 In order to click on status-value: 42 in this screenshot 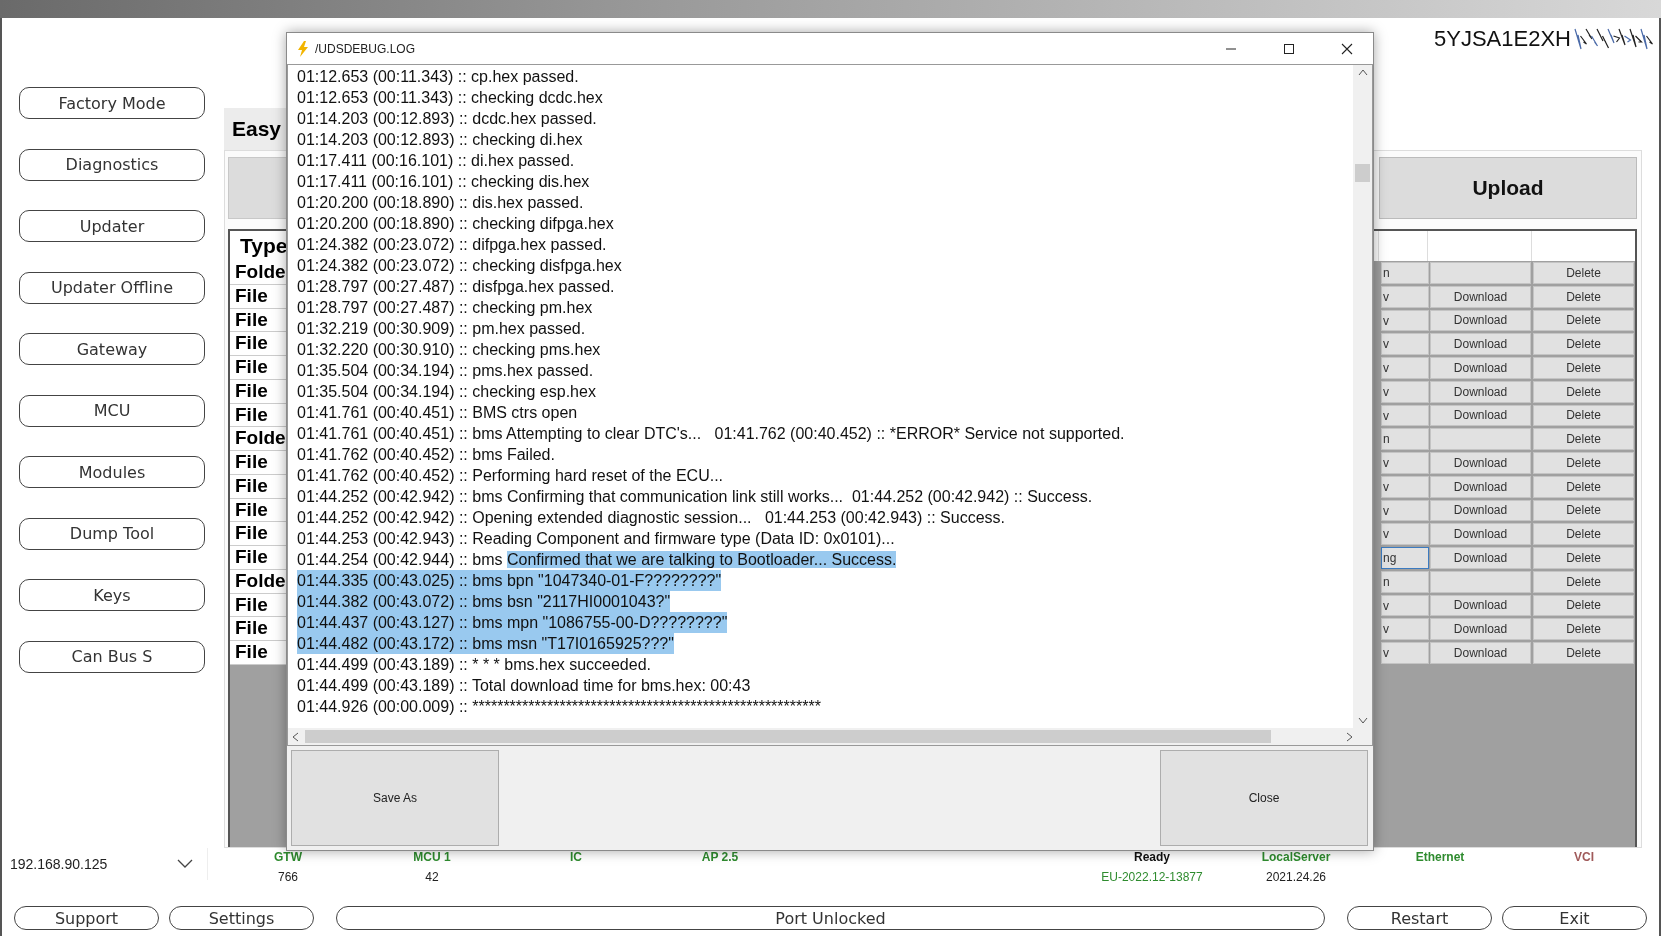, I will do `click(432, 877)`.